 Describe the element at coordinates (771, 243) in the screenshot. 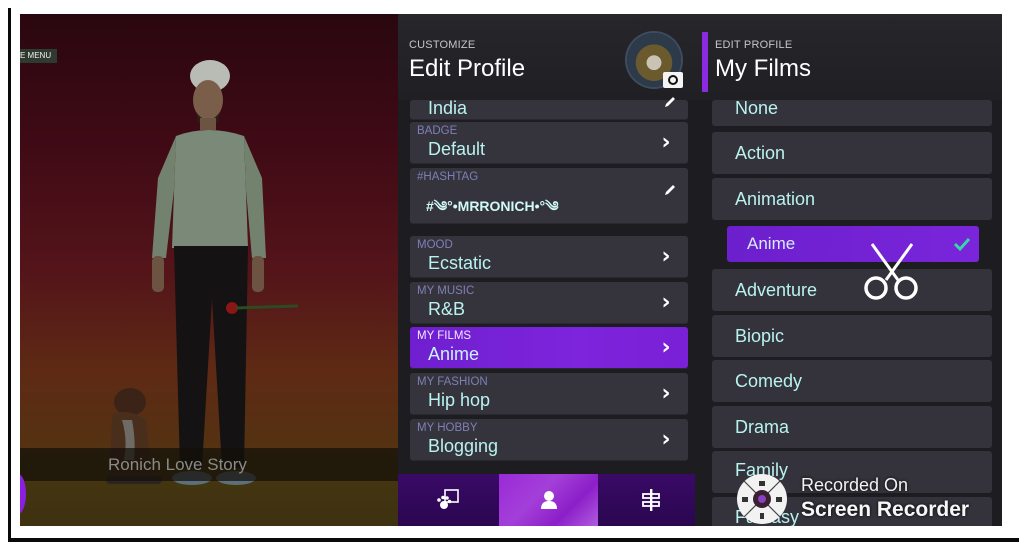

I see `film-option-label: Anime` at that location.